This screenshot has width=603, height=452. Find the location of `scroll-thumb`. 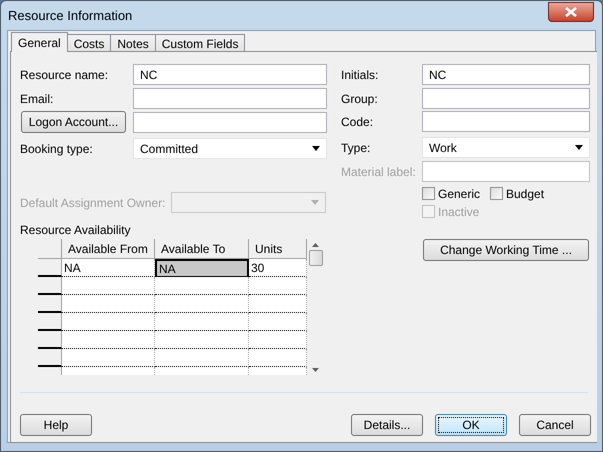

scroll-thumb is located at coordinates (315, 258).